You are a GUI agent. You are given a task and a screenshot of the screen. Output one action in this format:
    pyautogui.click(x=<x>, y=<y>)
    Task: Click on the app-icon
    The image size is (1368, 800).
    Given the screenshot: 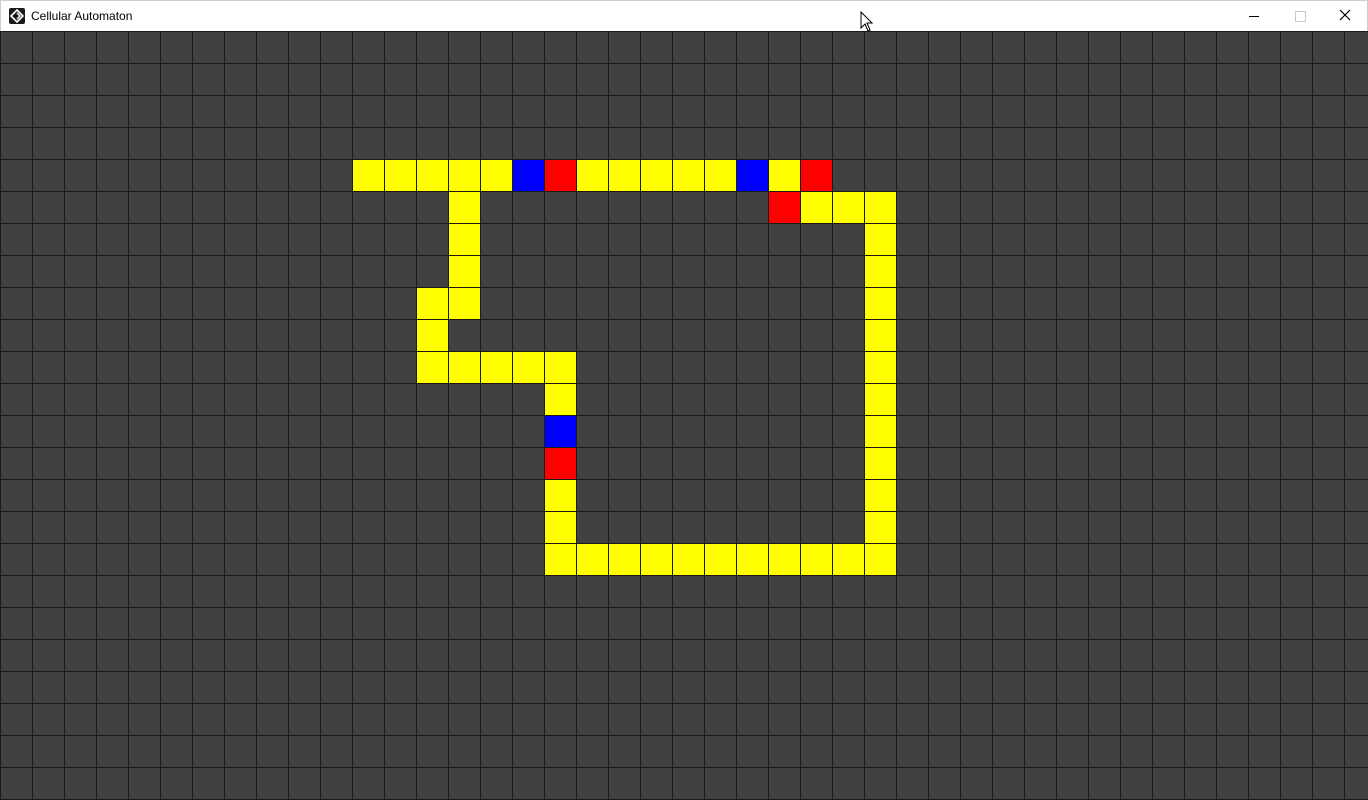 What is the action you would take?
    pyautogui.click(x=17, y=16)
    